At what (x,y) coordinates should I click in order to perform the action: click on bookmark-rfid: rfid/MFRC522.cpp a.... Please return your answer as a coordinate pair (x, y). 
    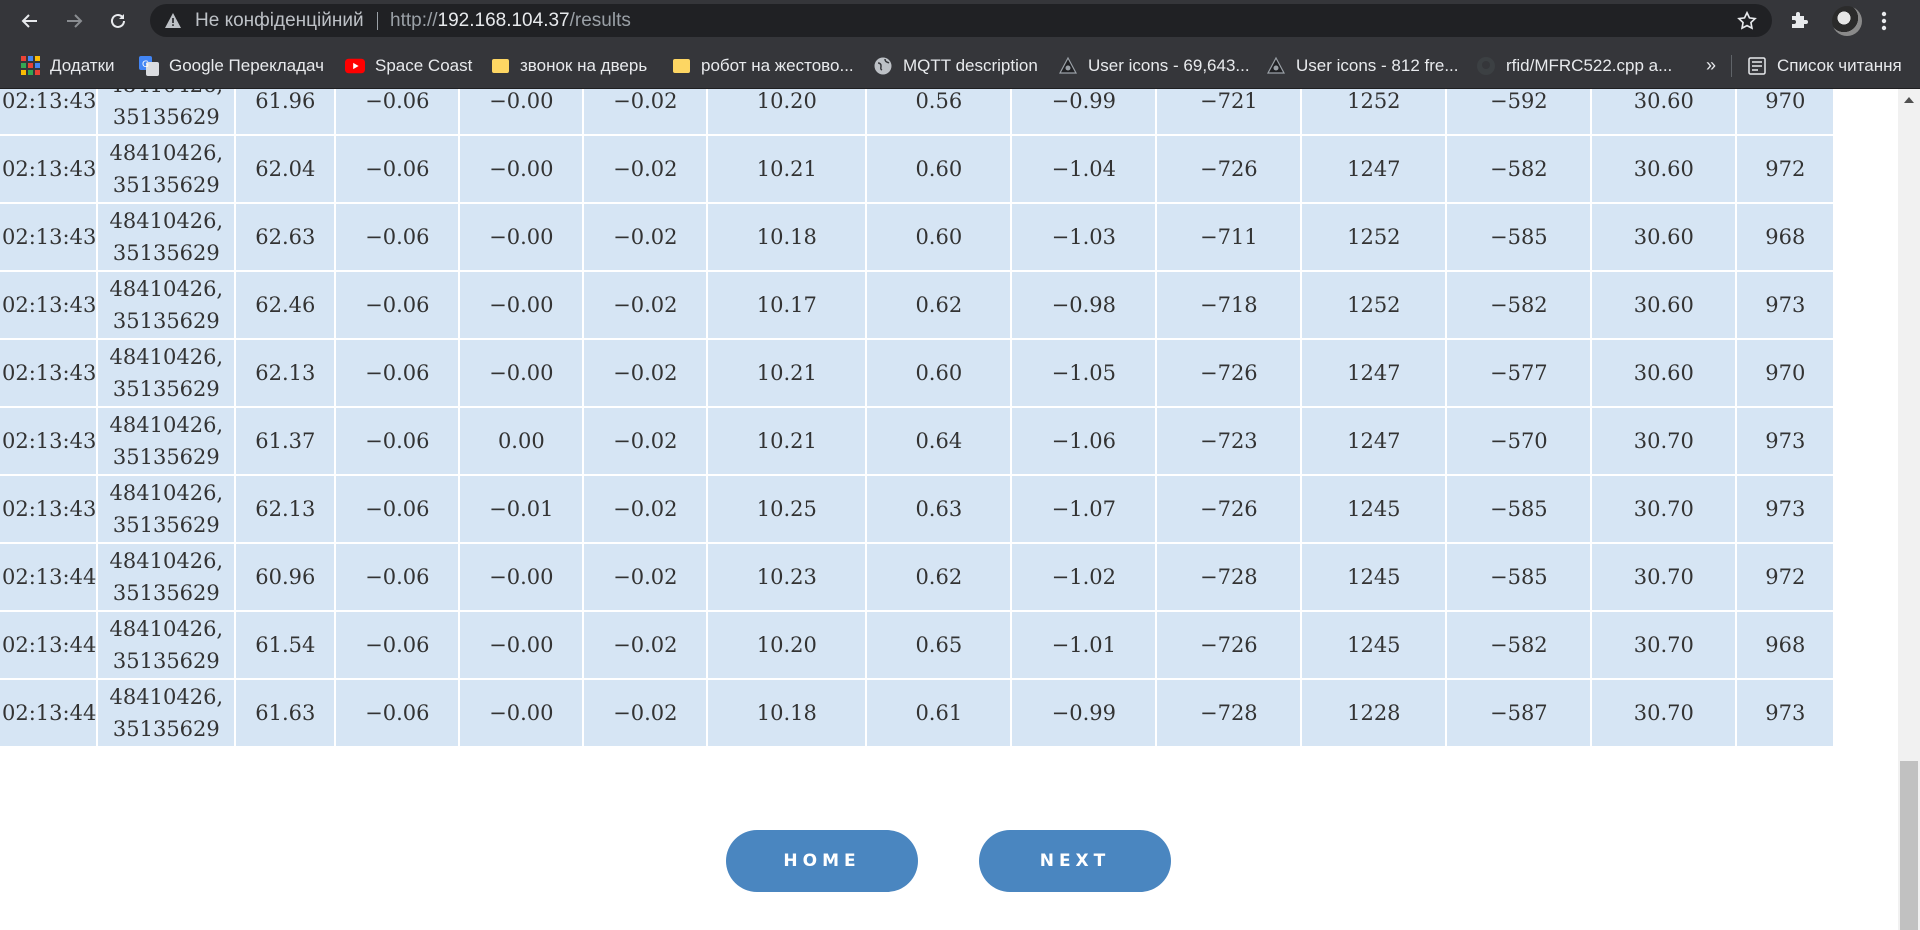
    Looking at the image, I should click on (1574, 65).